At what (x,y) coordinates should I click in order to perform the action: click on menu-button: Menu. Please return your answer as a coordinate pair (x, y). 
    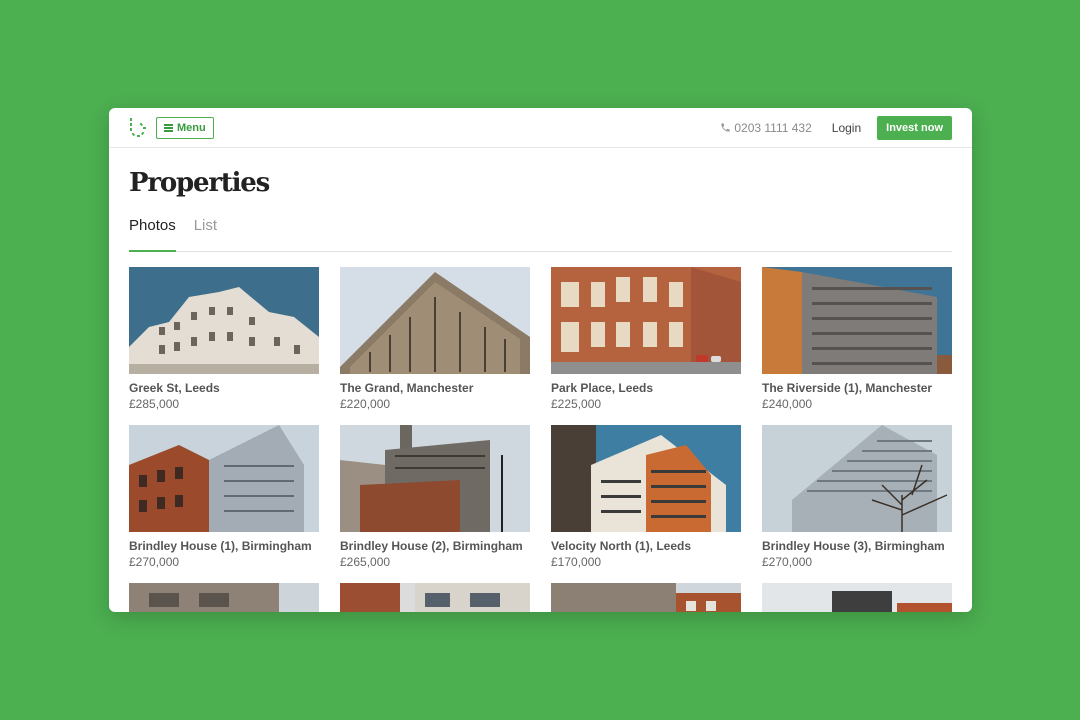
    Looking at the image, I should click on (185, 127).